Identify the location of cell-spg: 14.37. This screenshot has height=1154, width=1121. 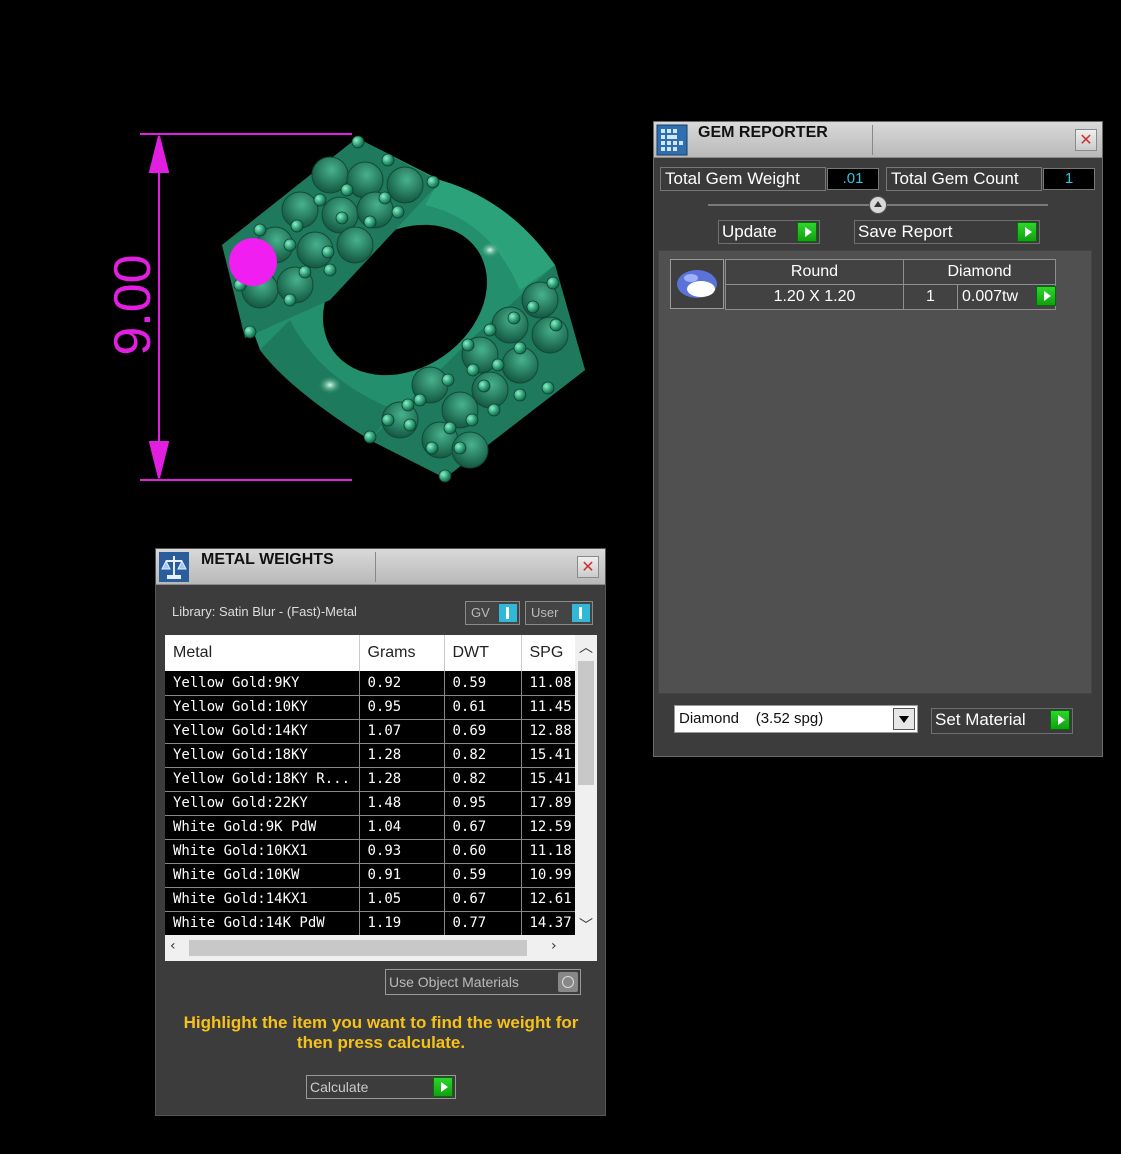
(548, 923).